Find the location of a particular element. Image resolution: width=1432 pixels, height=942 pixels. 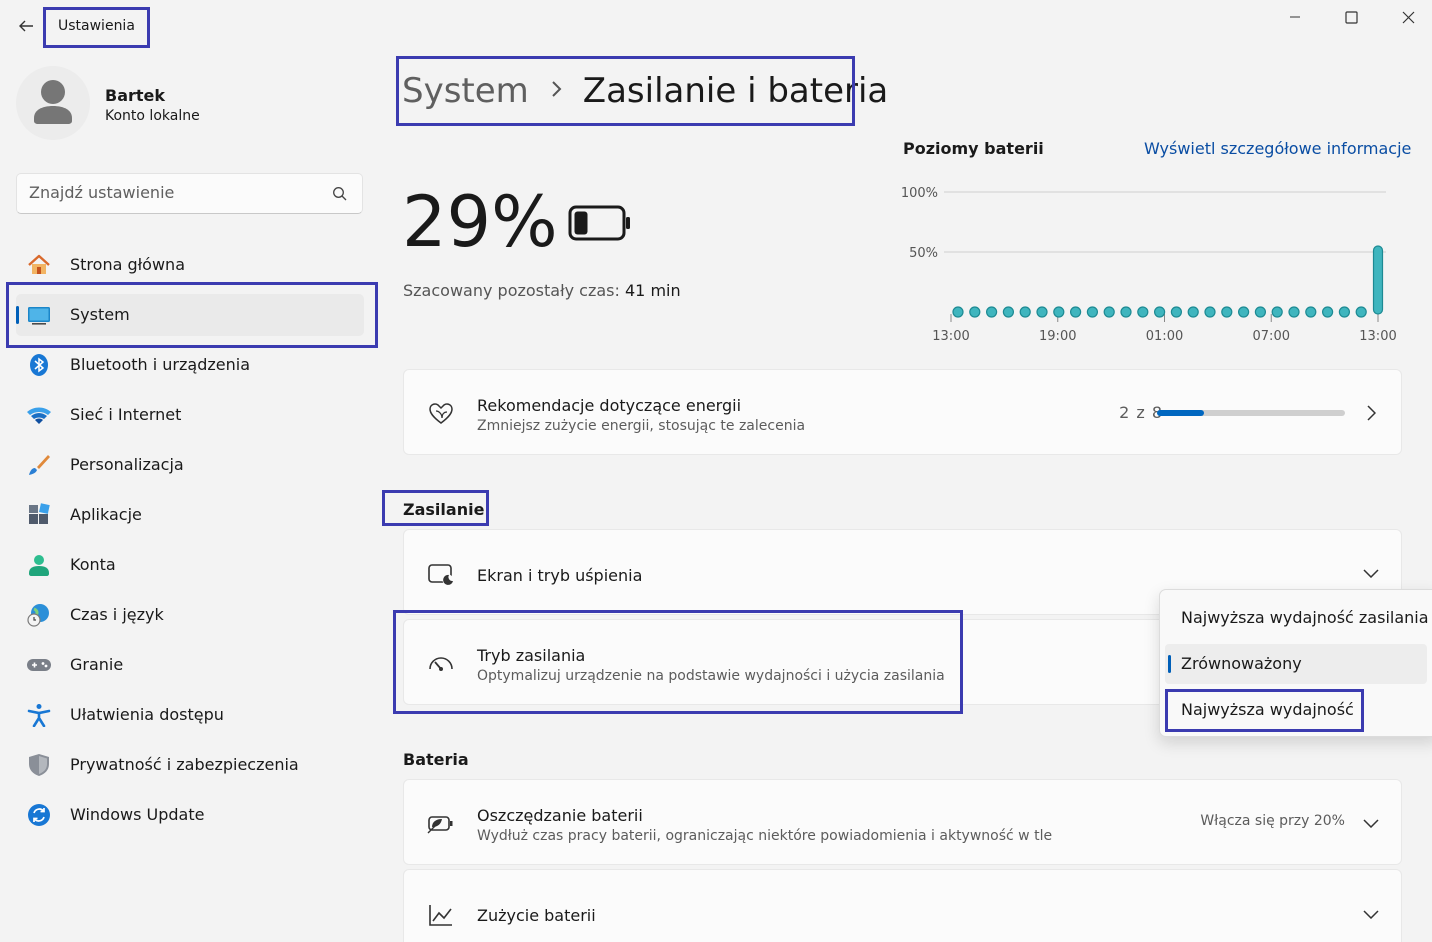

details-link: Wyświetl szczegółowe informacje is located at coordinates (1277, 148).